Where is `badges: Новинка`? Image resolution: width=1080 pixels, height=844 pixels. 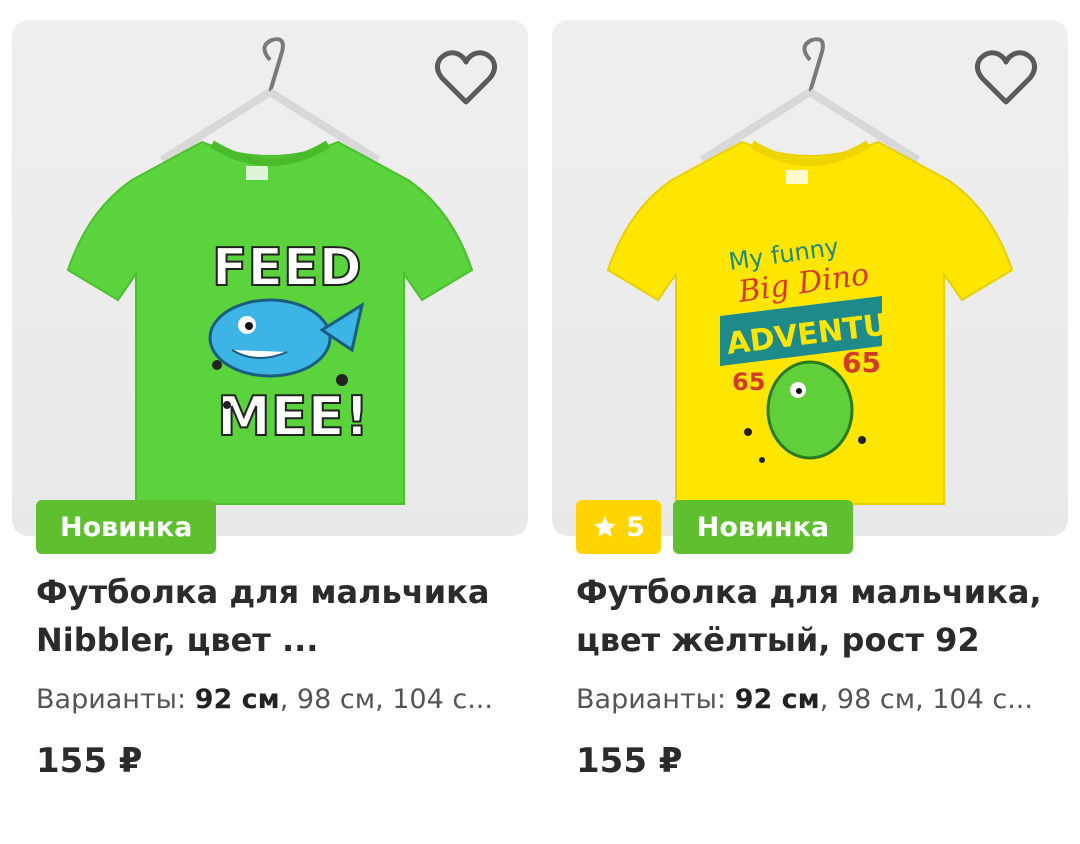 badges: Новинка is located at coordinates (126, 527).